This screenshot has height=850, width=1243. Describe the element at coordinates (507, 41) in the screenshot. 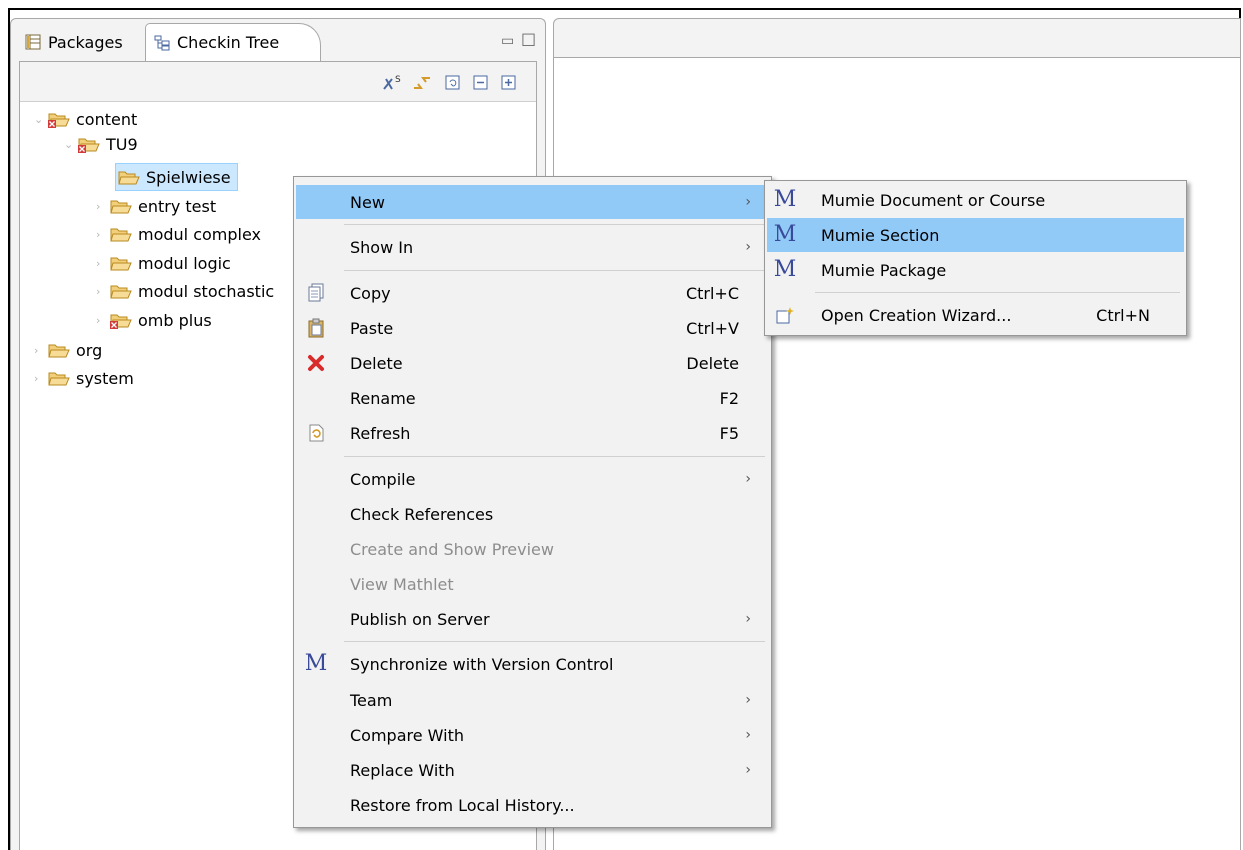

I see `minimize-icon: ▭` at that location.